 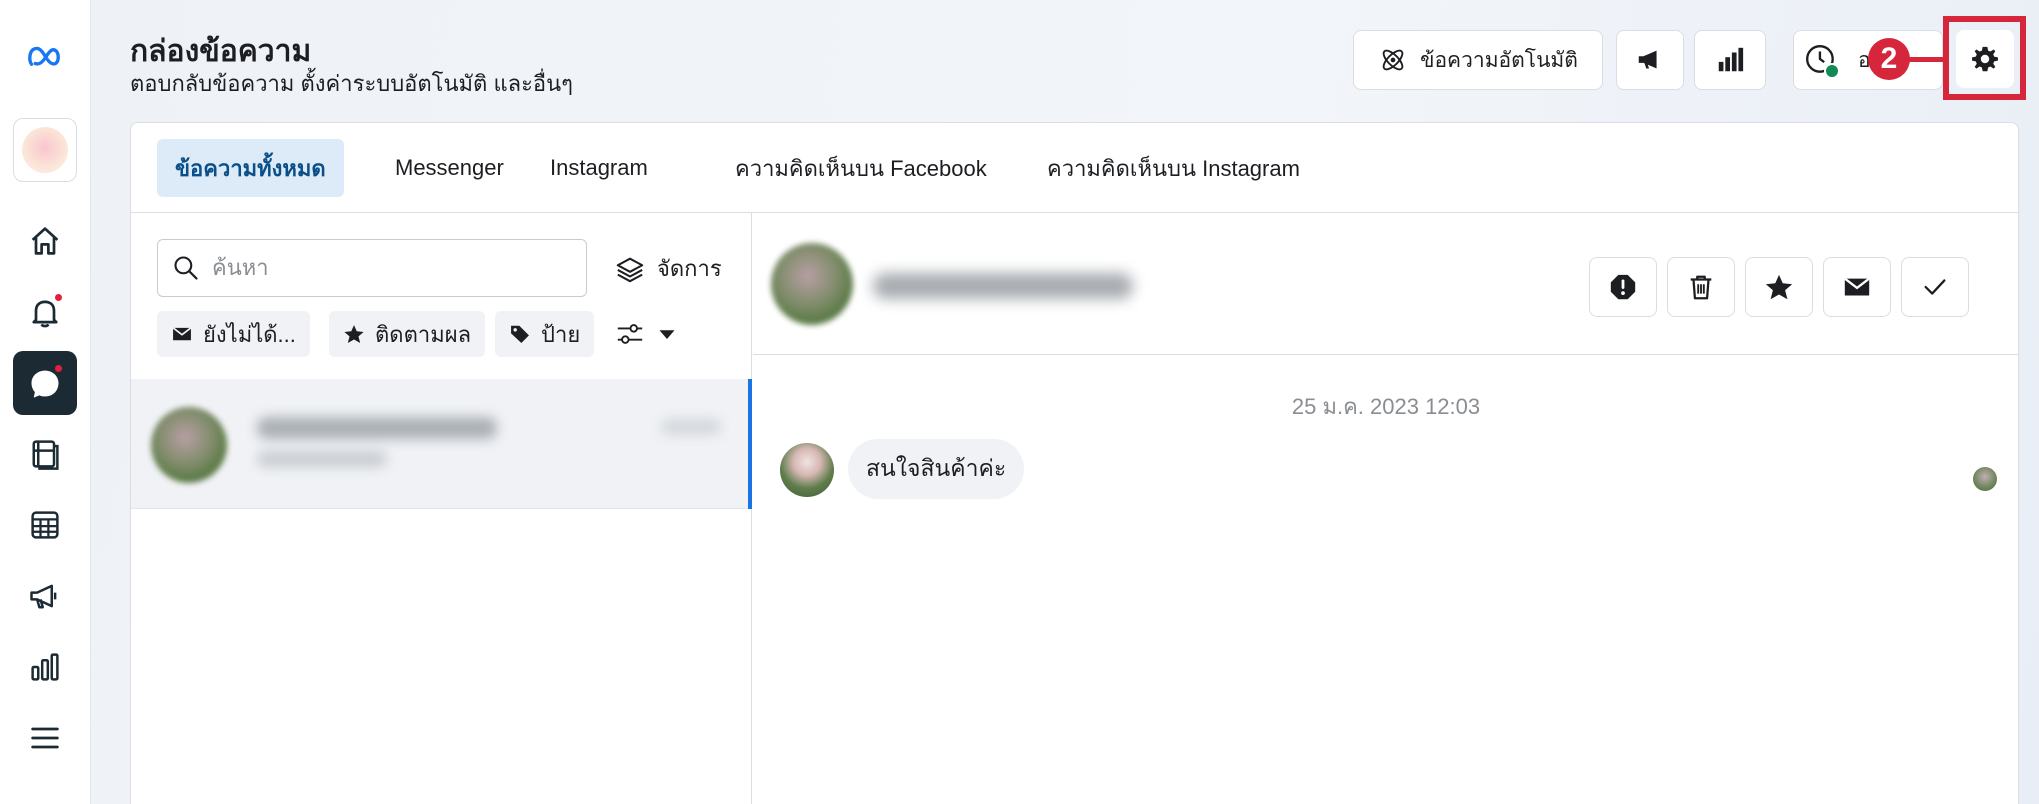 I want to click on filter-options-button, so click(x=646, y=334).